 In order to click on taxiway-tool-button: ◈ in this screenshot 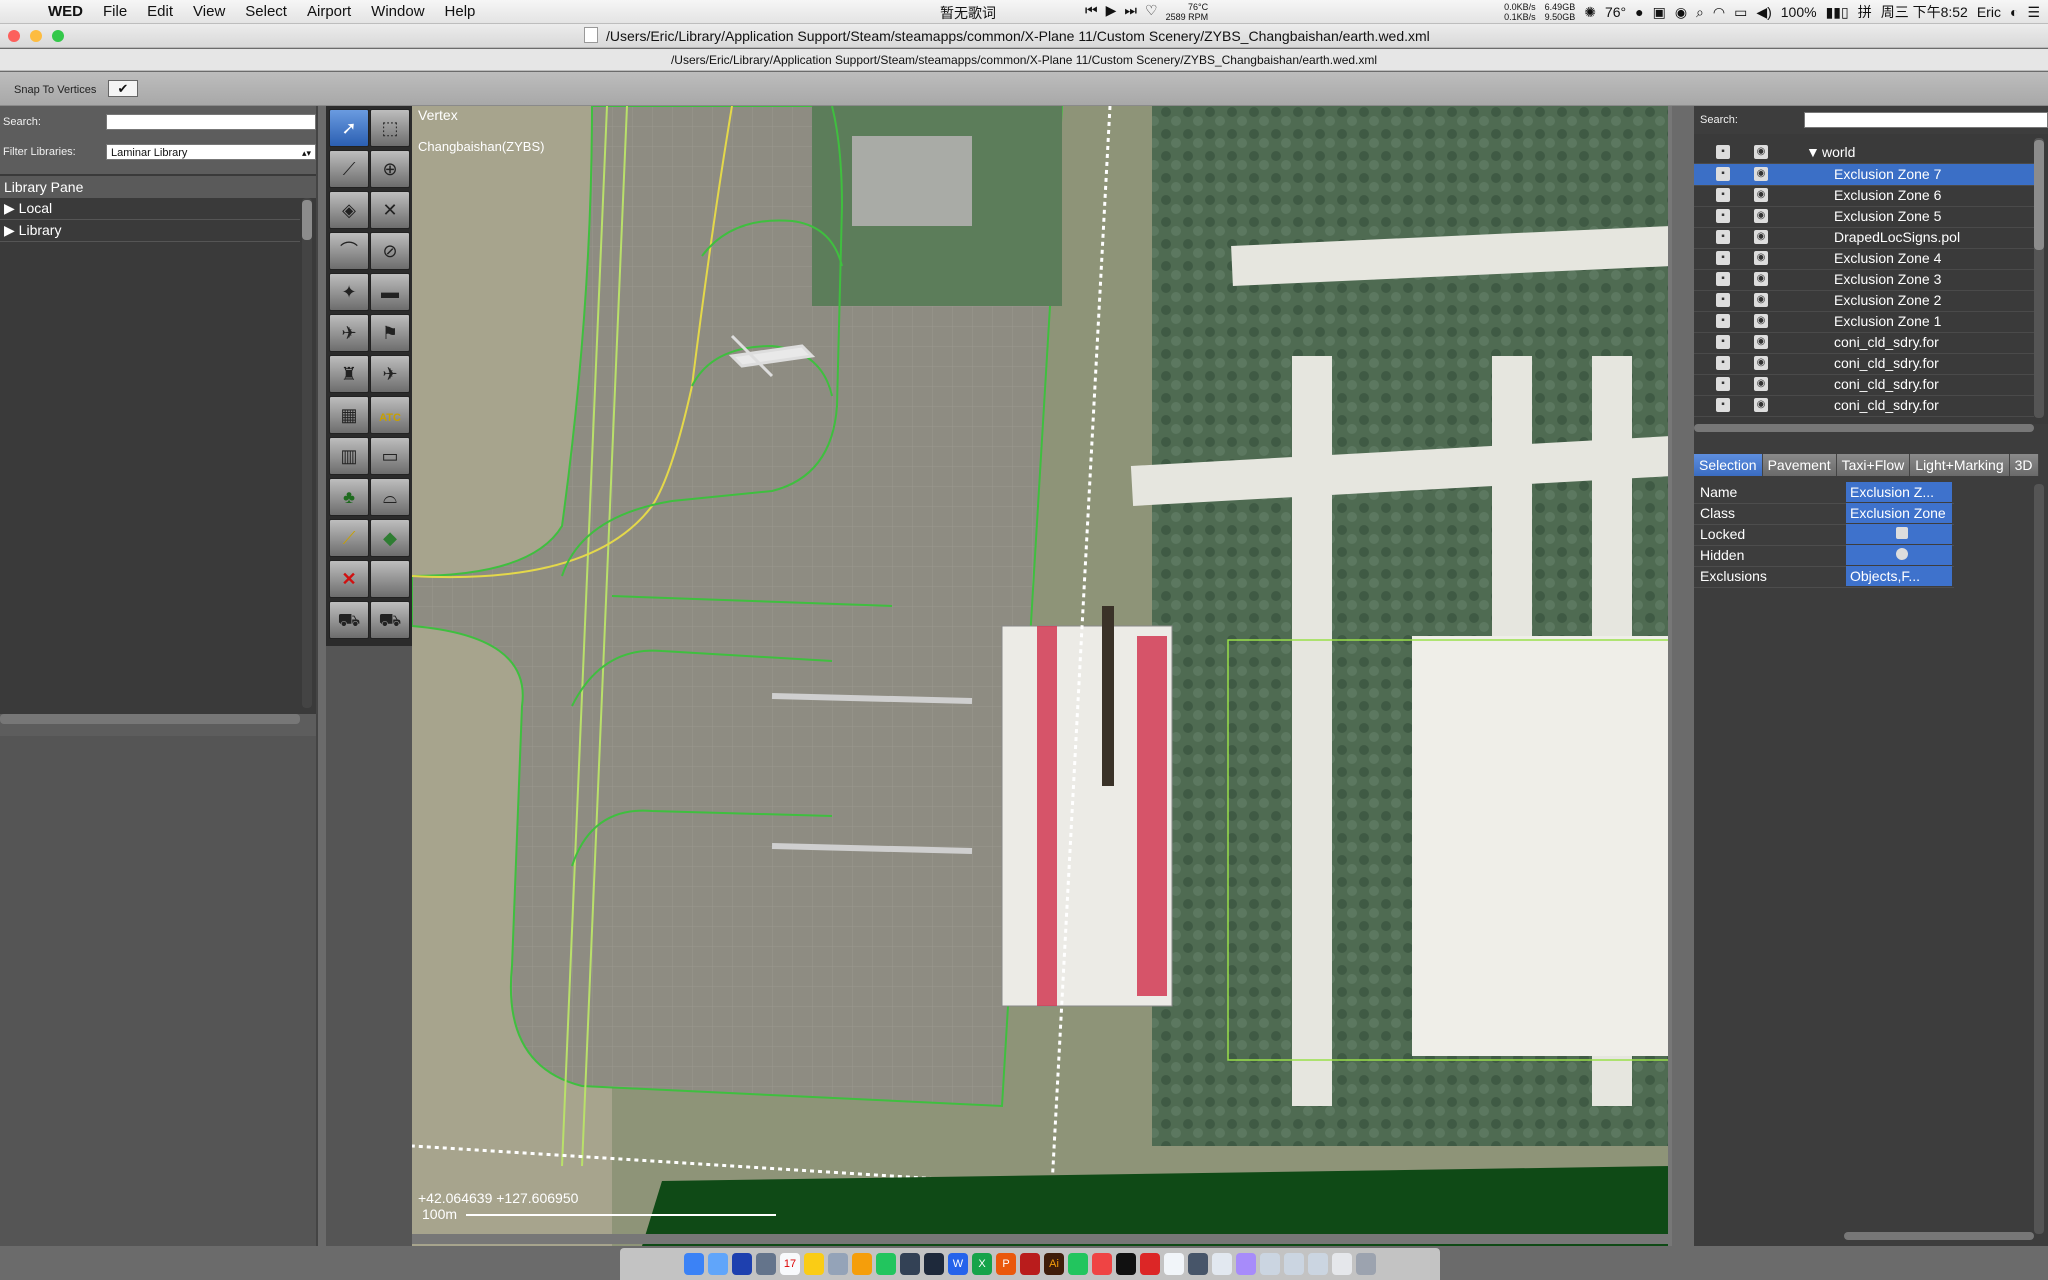, I will do `click(349, 210)`.